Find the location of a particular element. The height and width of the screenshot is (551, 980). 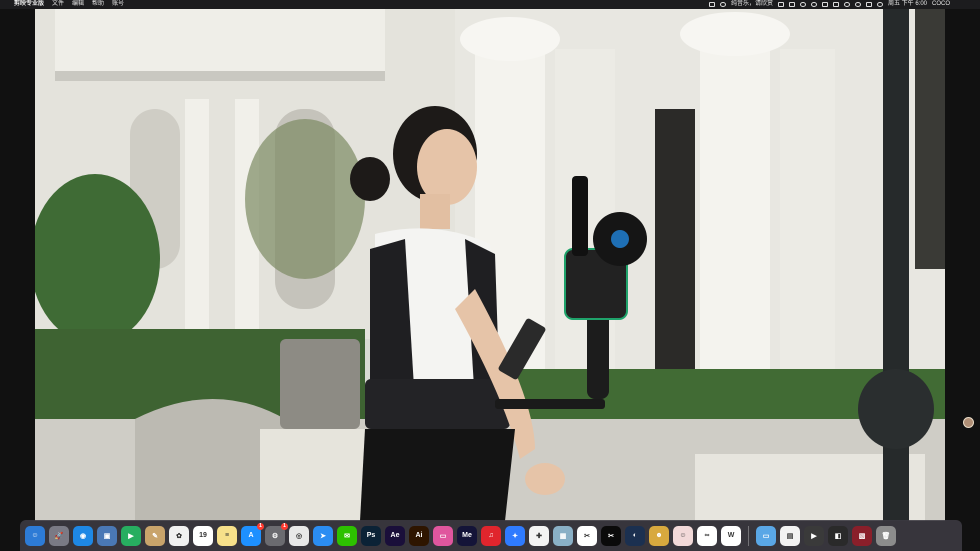

baidu-netdisk-icon: ∞ is located at coordinates (707, 535).